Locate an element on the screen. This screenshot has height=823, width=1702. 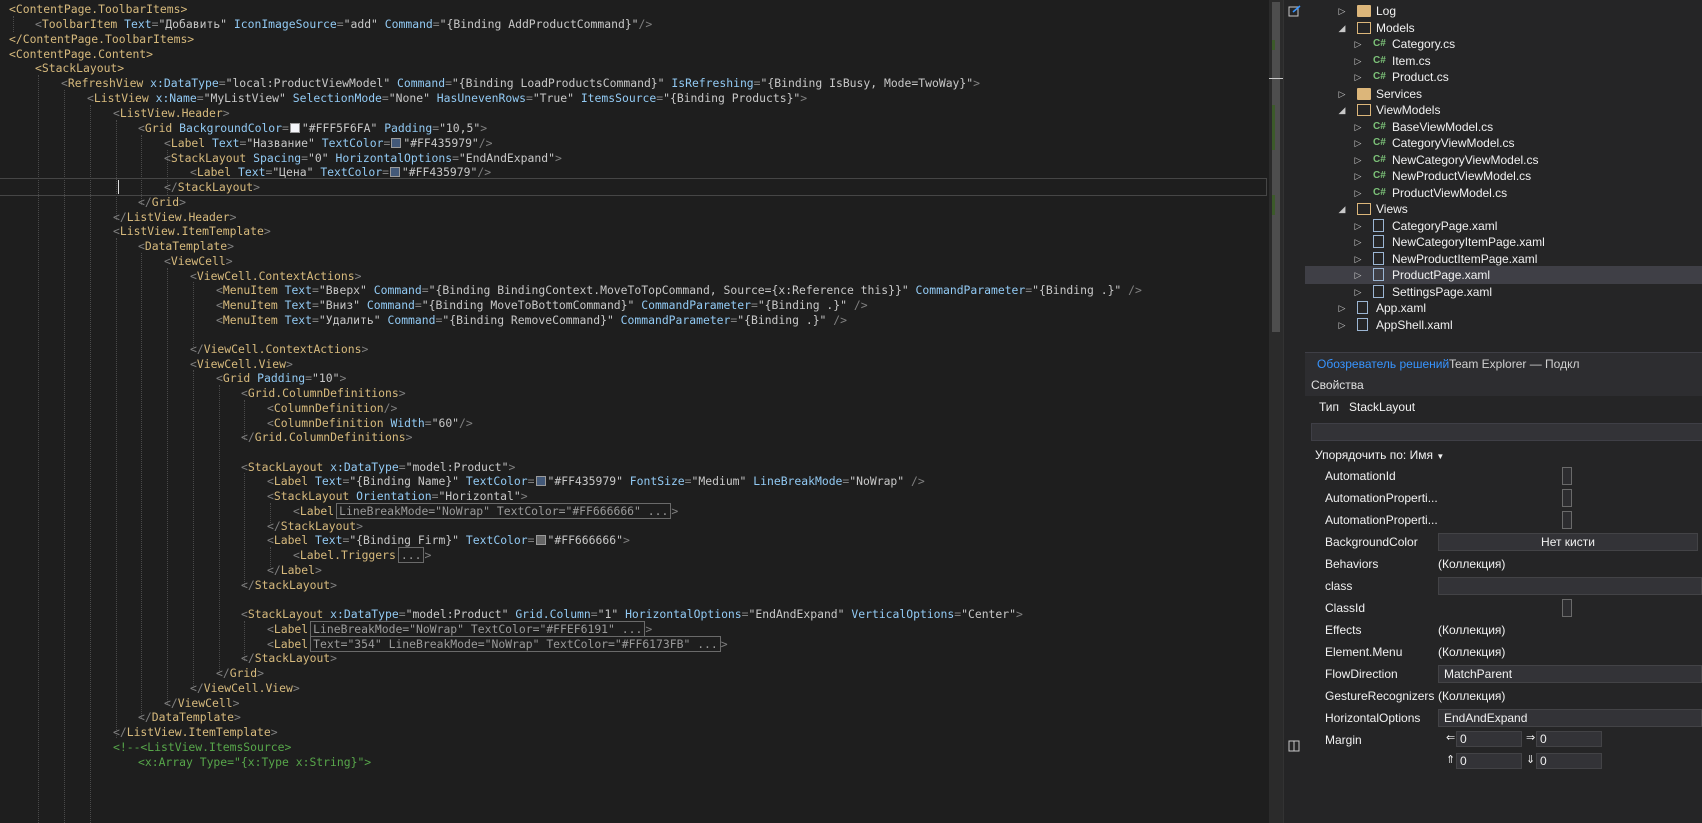
tree-item-label: ViewModels is located at coordinates (1408, 110).